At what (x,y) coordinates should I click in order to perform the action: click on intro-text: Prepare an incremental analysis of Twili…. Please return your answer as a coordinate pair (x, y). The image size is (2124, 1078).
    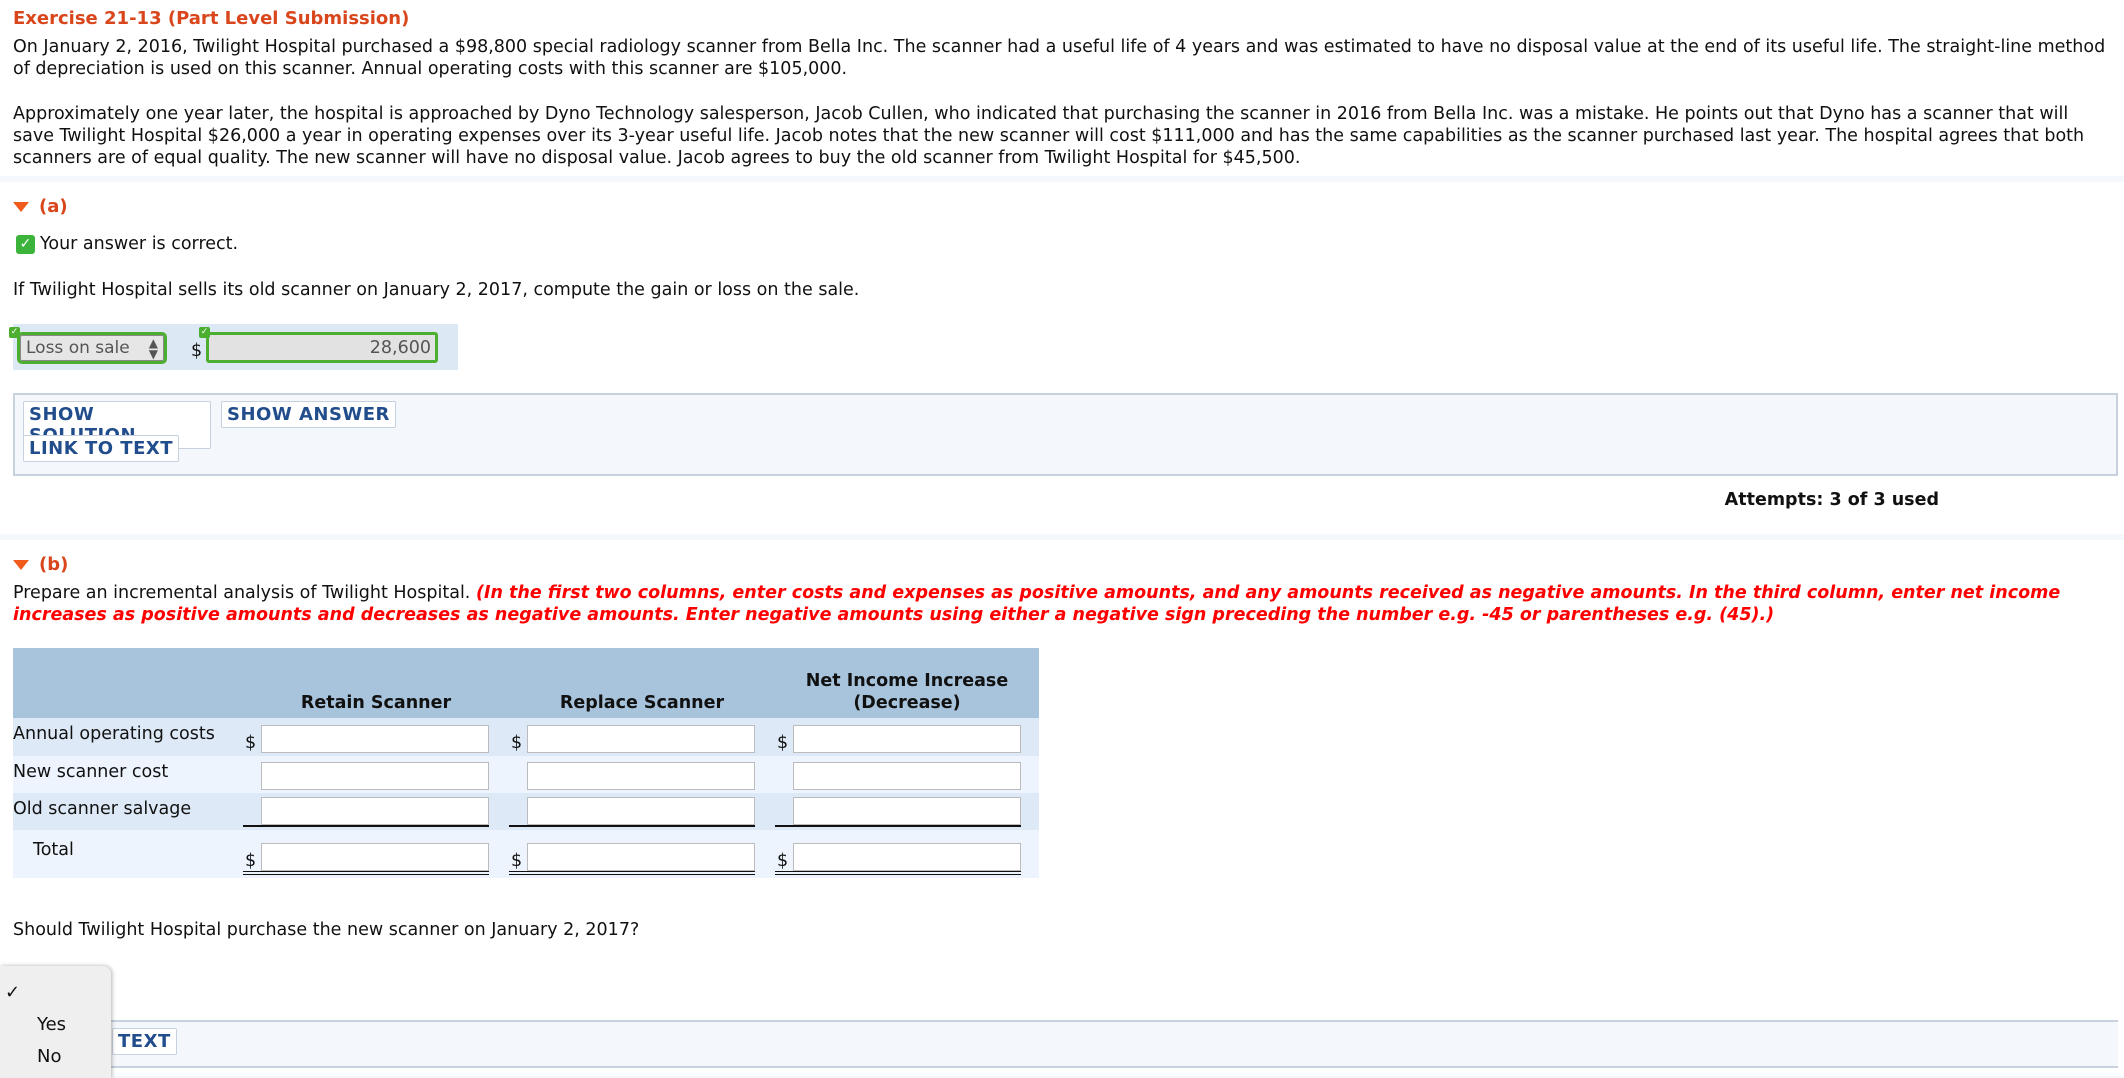
    Looking at the image, I should click on (242, 593).